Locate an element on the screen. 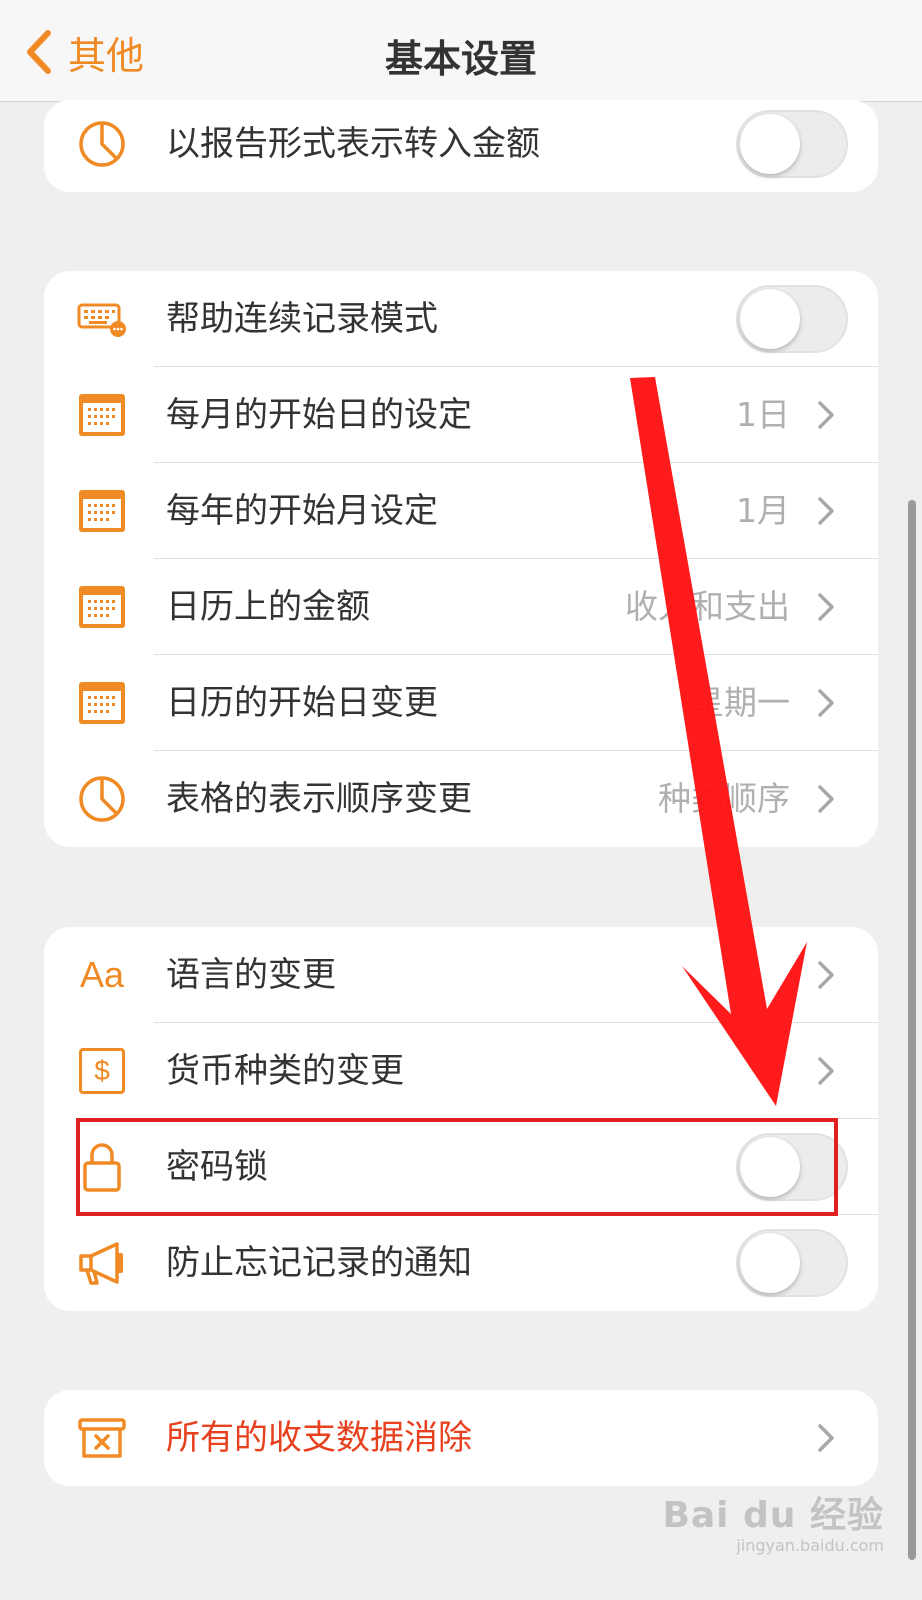  setting-value: 种类顺序 is located at coordinates (724, 798).